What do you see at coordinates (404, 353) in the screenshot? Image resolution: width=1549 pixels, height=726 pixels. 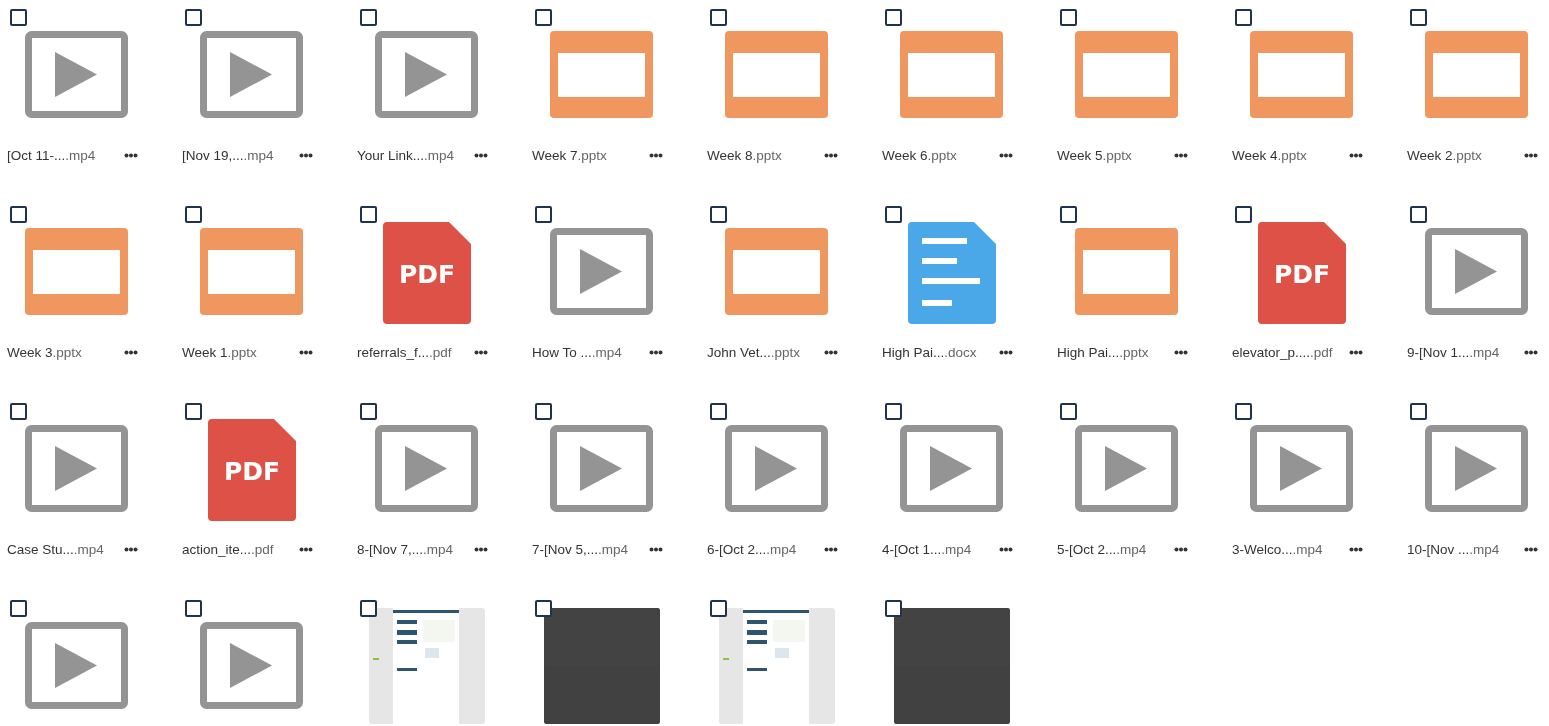 I see `file-name: referrals_f....pdf` at bounding box center [404, 353].